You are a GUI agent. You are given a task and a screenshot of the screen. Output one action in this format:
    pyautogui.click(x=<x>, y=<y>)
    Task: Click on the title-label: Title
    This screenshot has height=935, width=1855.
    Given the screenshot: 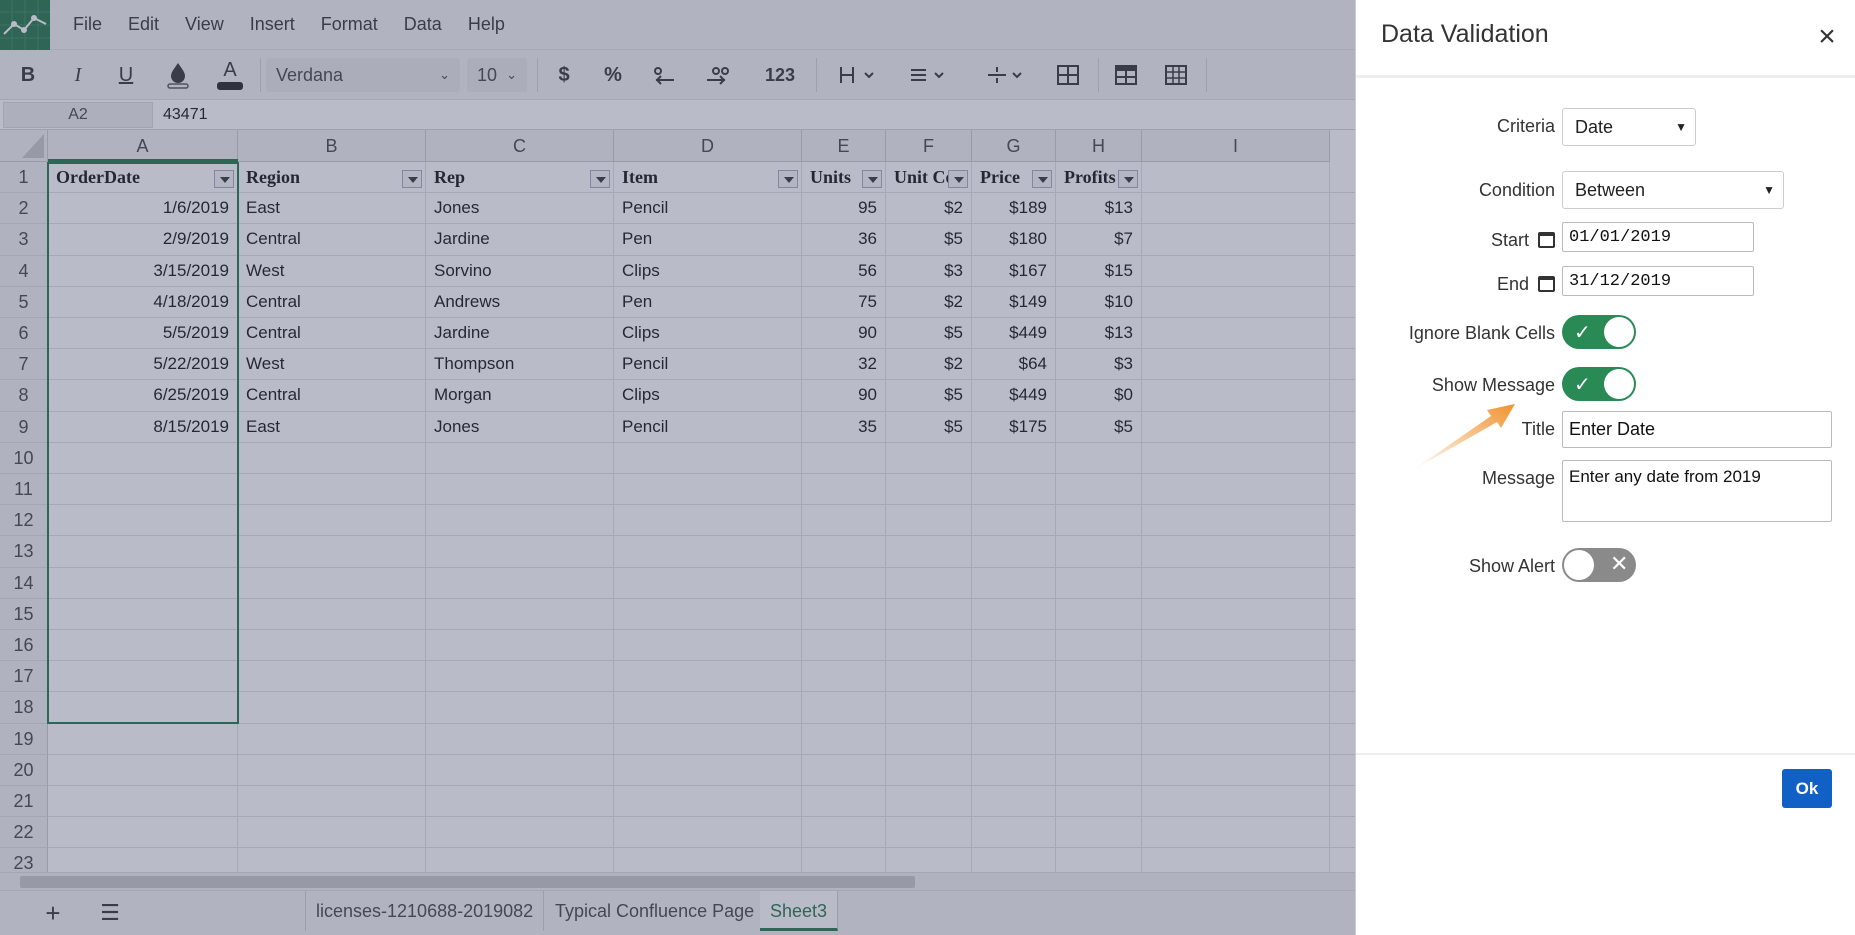 What is the action you would take?
    pyautogui.click(x=1538, y=429)
    